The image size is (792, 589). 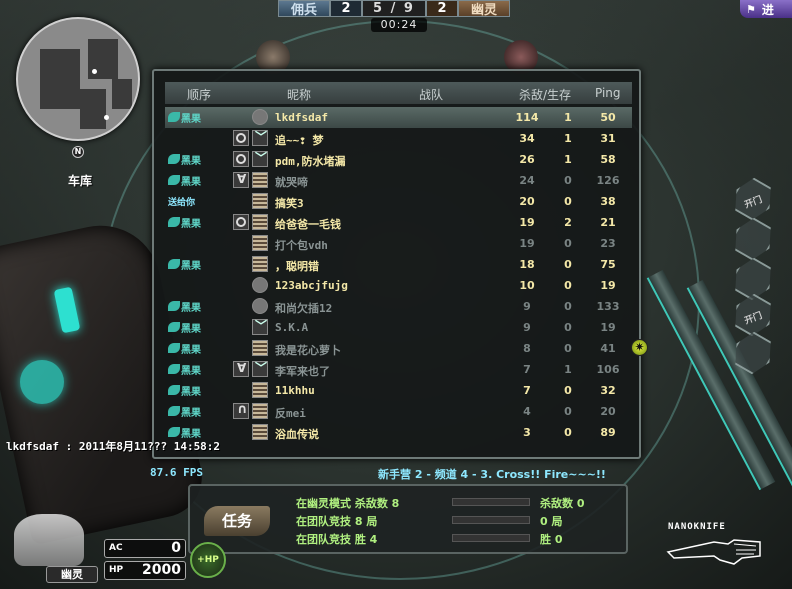 I want to click on channel-info: 新手营 2 - 频道 4 - 3. Cross!! Fire~~~!!, so click(x=492, y=474).